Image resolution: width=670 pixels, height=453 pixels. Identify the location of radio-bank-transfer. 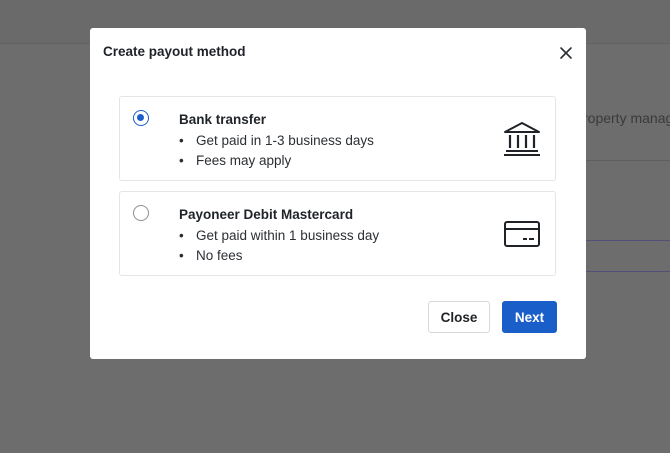
(141, 118).